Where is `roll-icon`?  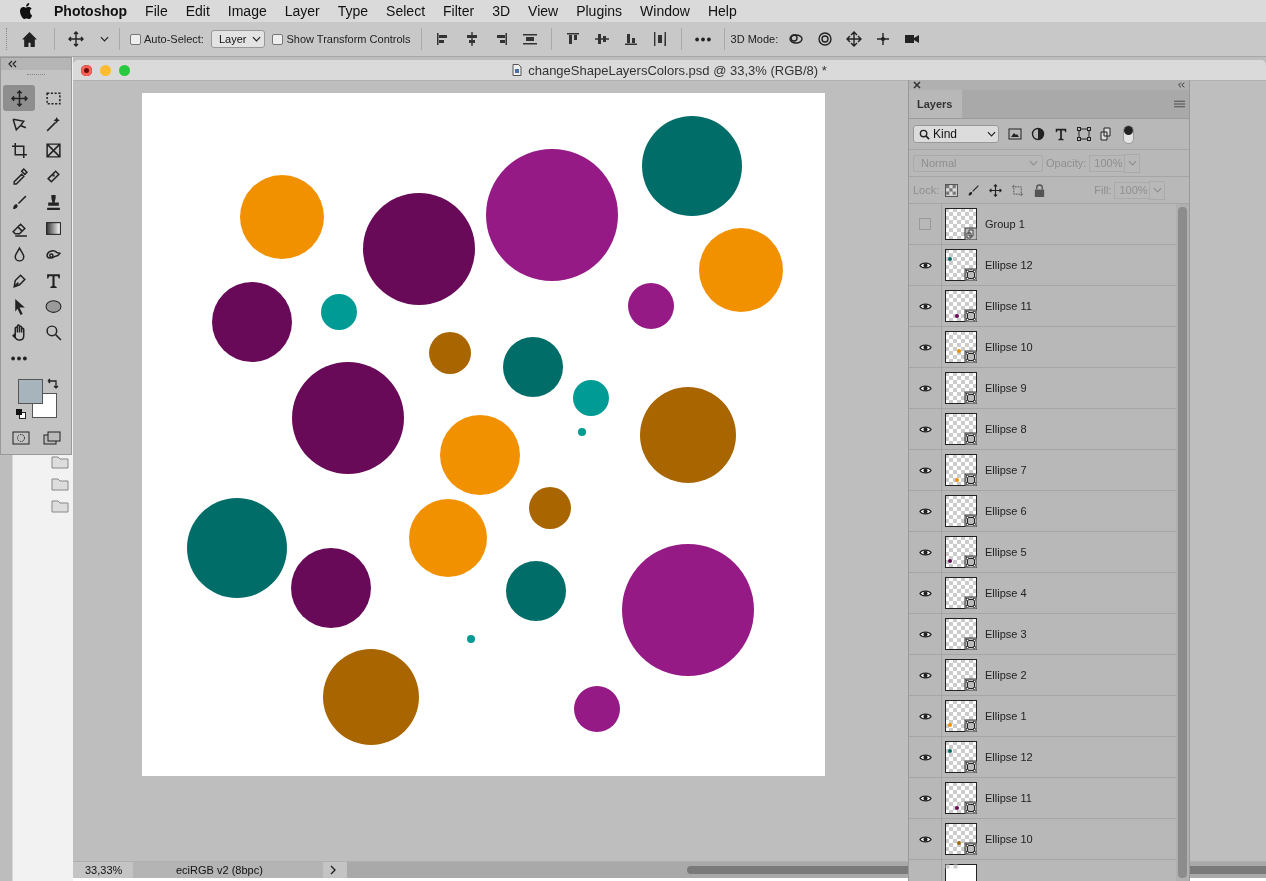 roll-icon is located at coordinates (825, 39).